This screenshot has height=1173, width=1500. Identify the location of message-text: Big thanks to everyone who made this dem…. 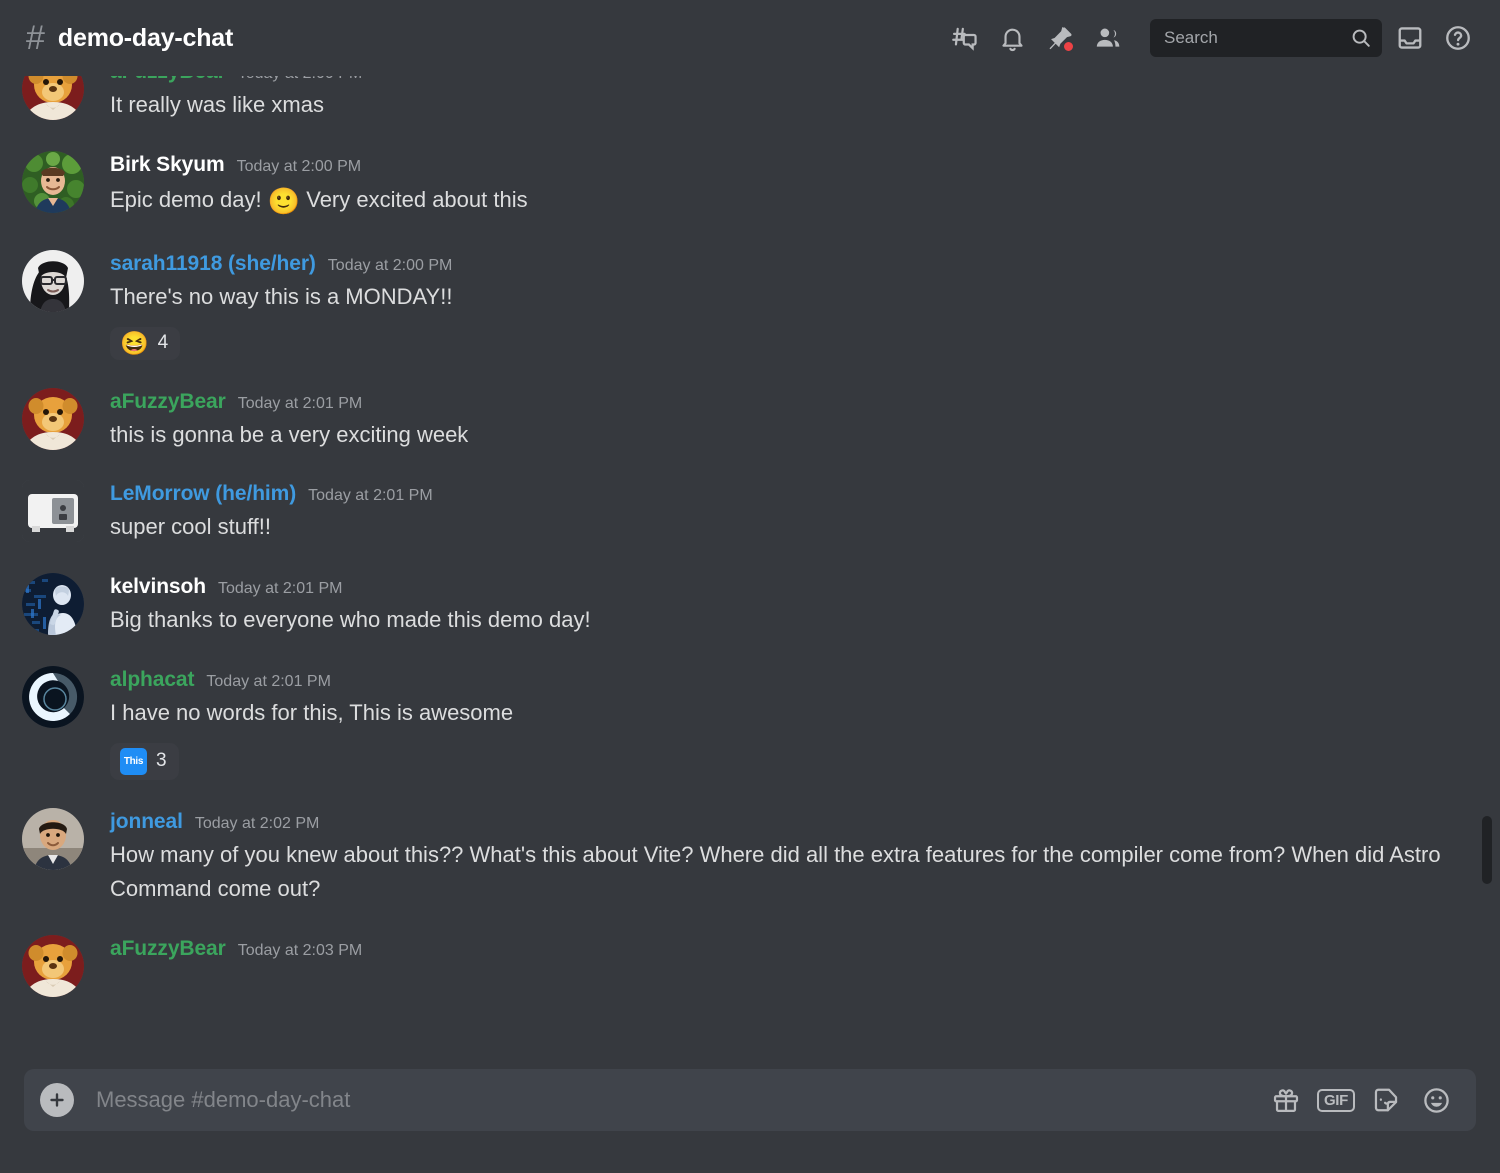
(350, 620).